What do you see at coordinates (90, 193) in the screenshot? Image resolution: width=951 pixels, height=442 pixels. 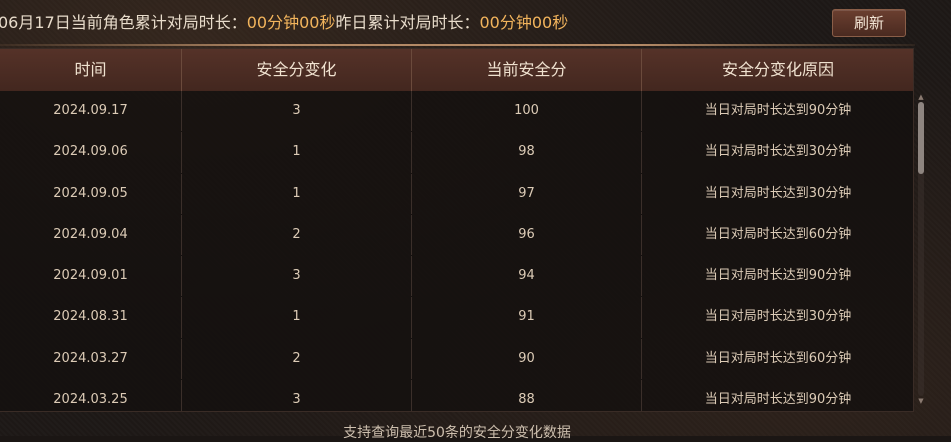 I see `cell-date: 2024.09.05` at bounding box center [90, 193].